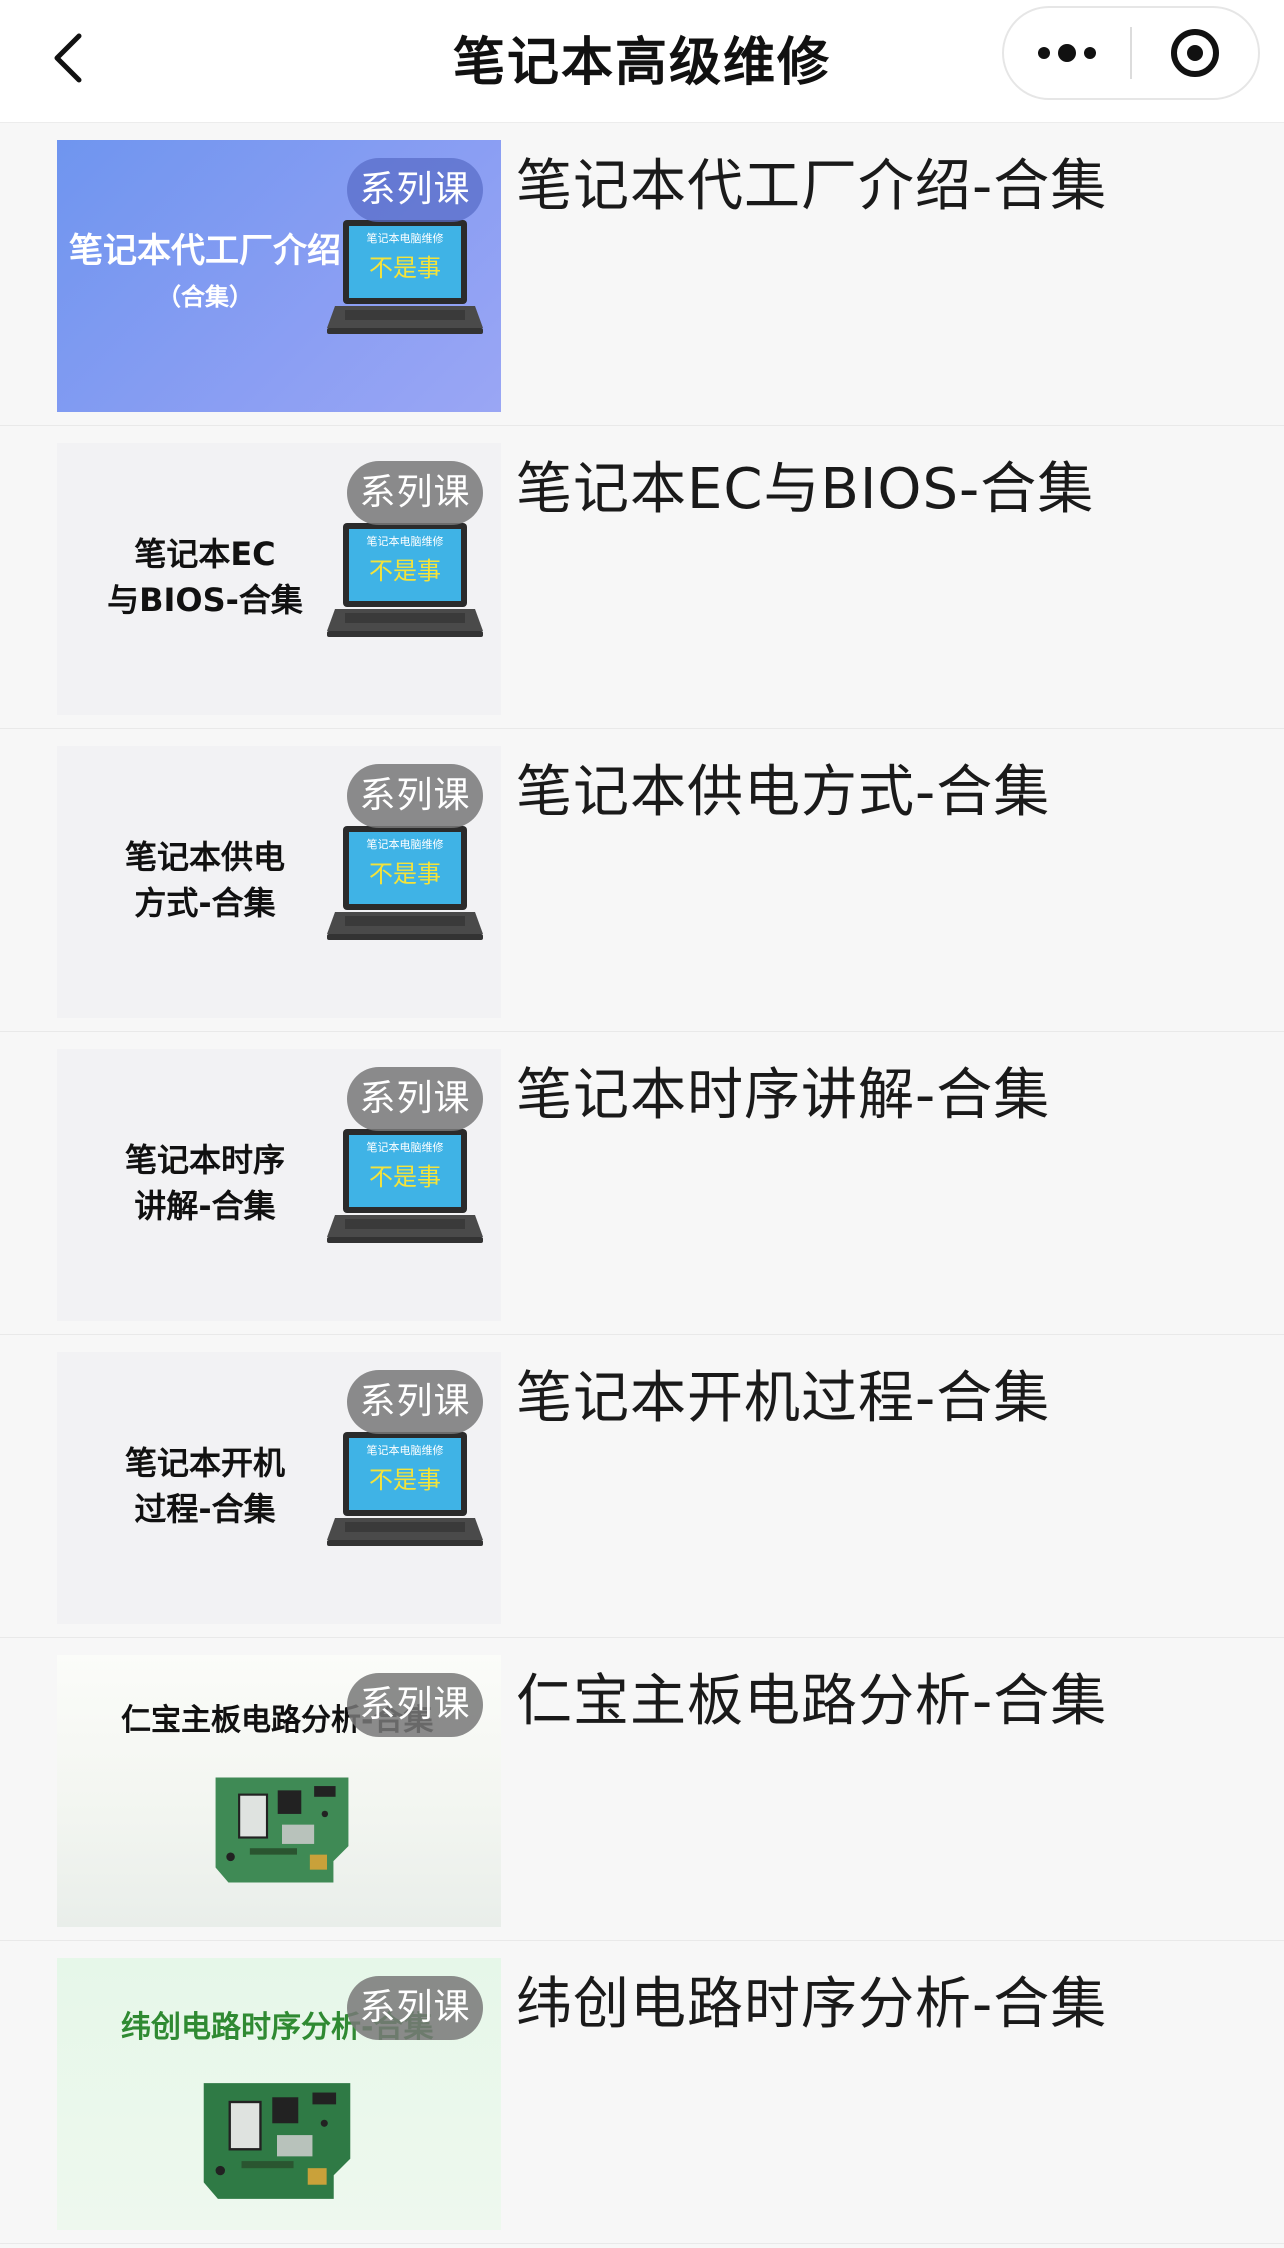 Image resolution: width=1284 pixels, height=2248 pixels. I want to click on course-title: 仁宝主板电路分析-合集, so click(812, 1701).